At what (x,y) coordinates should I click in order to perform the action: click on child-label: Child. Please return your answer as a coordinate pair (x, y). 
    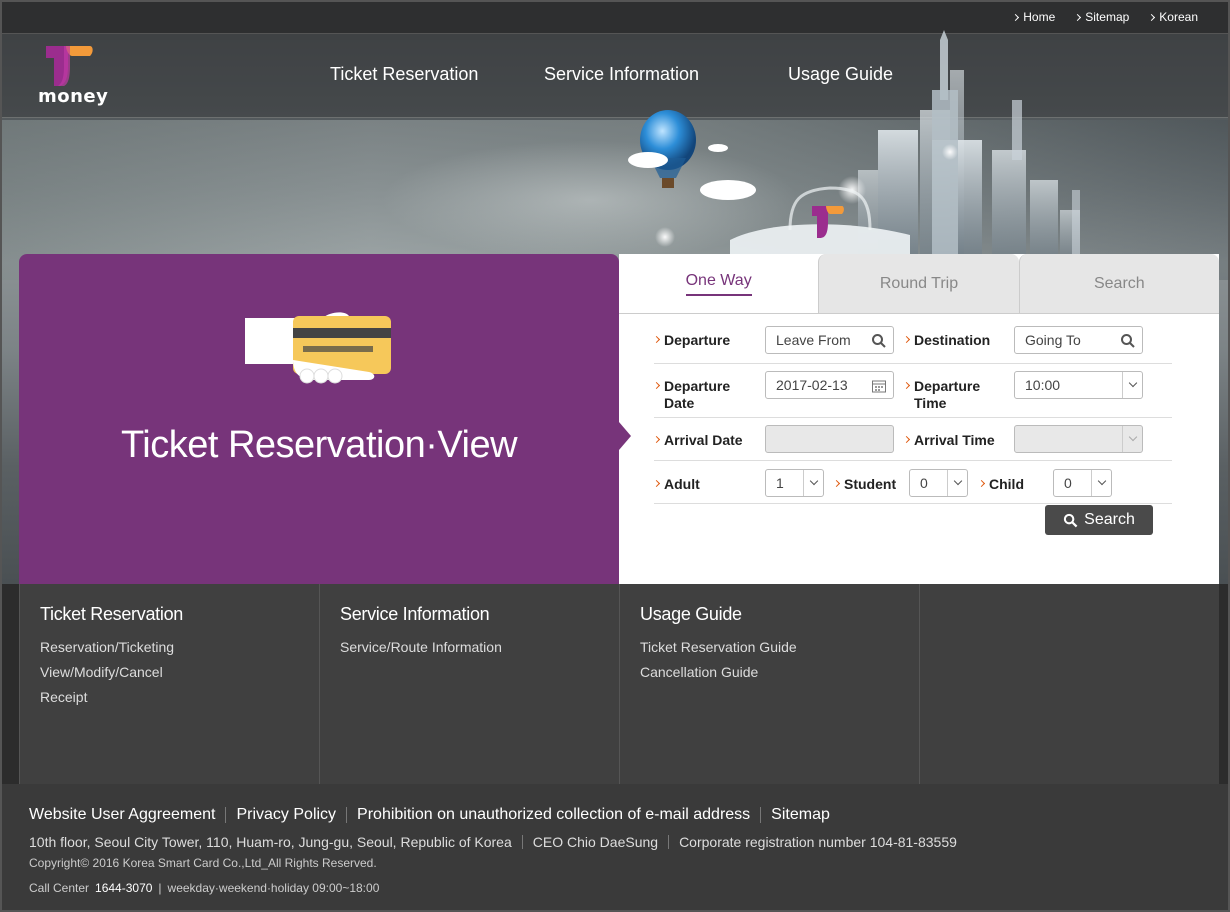
    Looking at the image, I should click on (1001, 484).